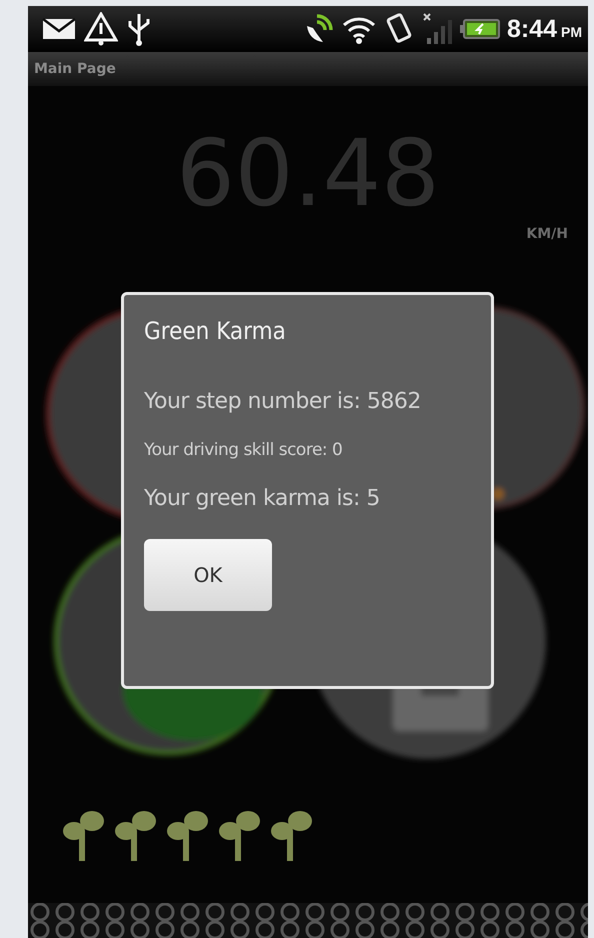  Describe the element at coordinates (547, 234) in the screenshot. I see `speed-unit: KM/H` at that location.